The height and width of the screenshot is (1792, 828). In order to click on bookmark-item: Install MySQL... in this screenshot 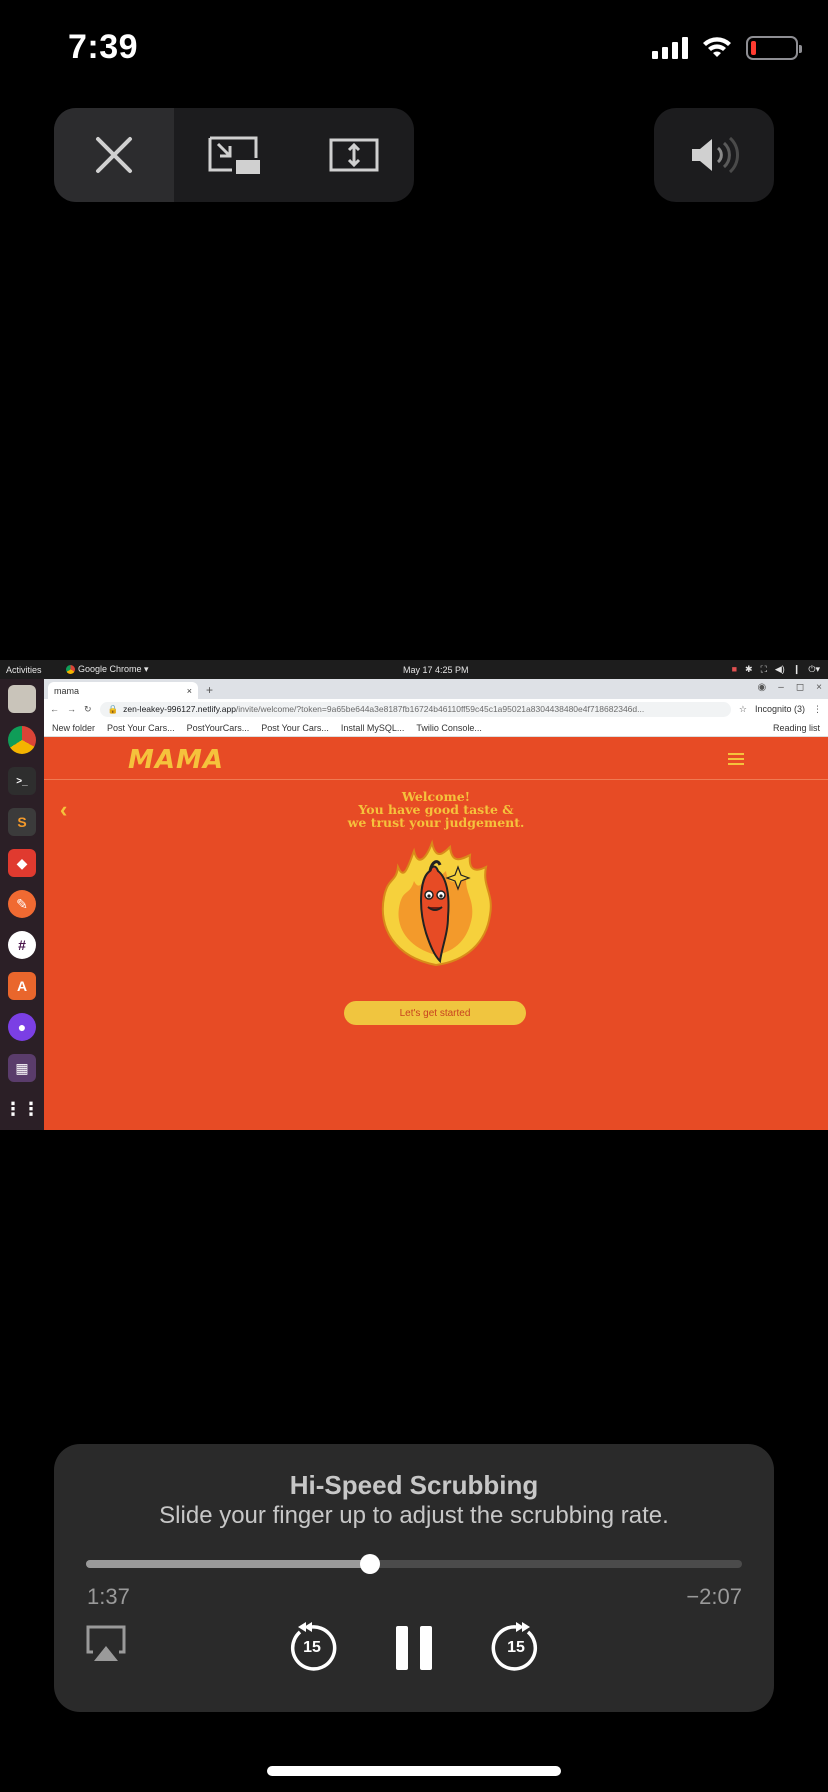, I will do `click(373, 728)`.